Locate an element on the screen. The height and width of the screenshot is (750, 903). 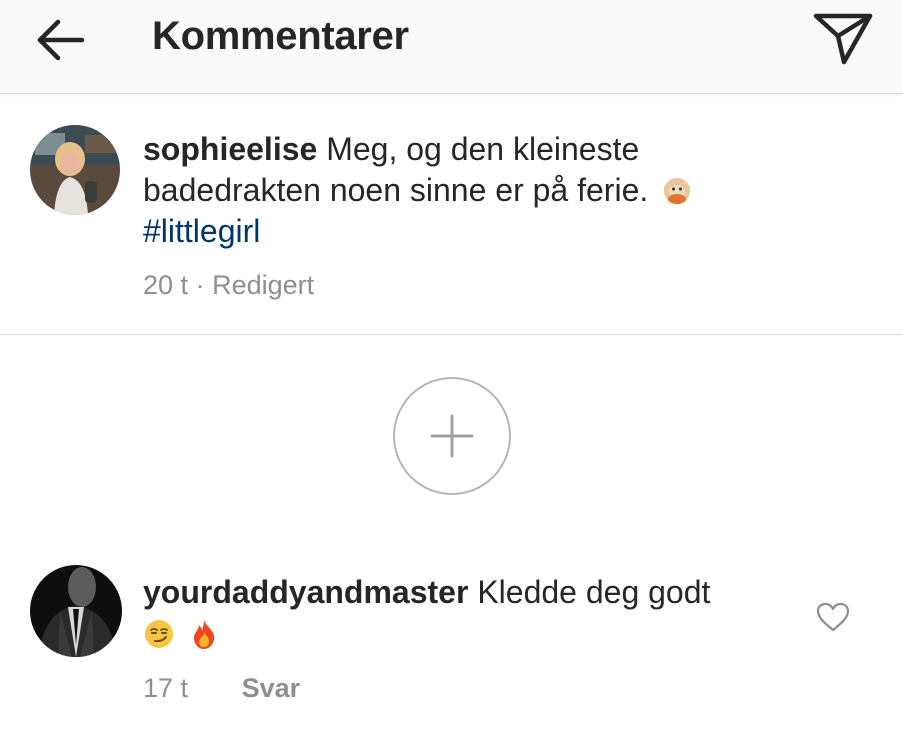
comment-timestamp: 17 t is located at coordinates (166, 688).